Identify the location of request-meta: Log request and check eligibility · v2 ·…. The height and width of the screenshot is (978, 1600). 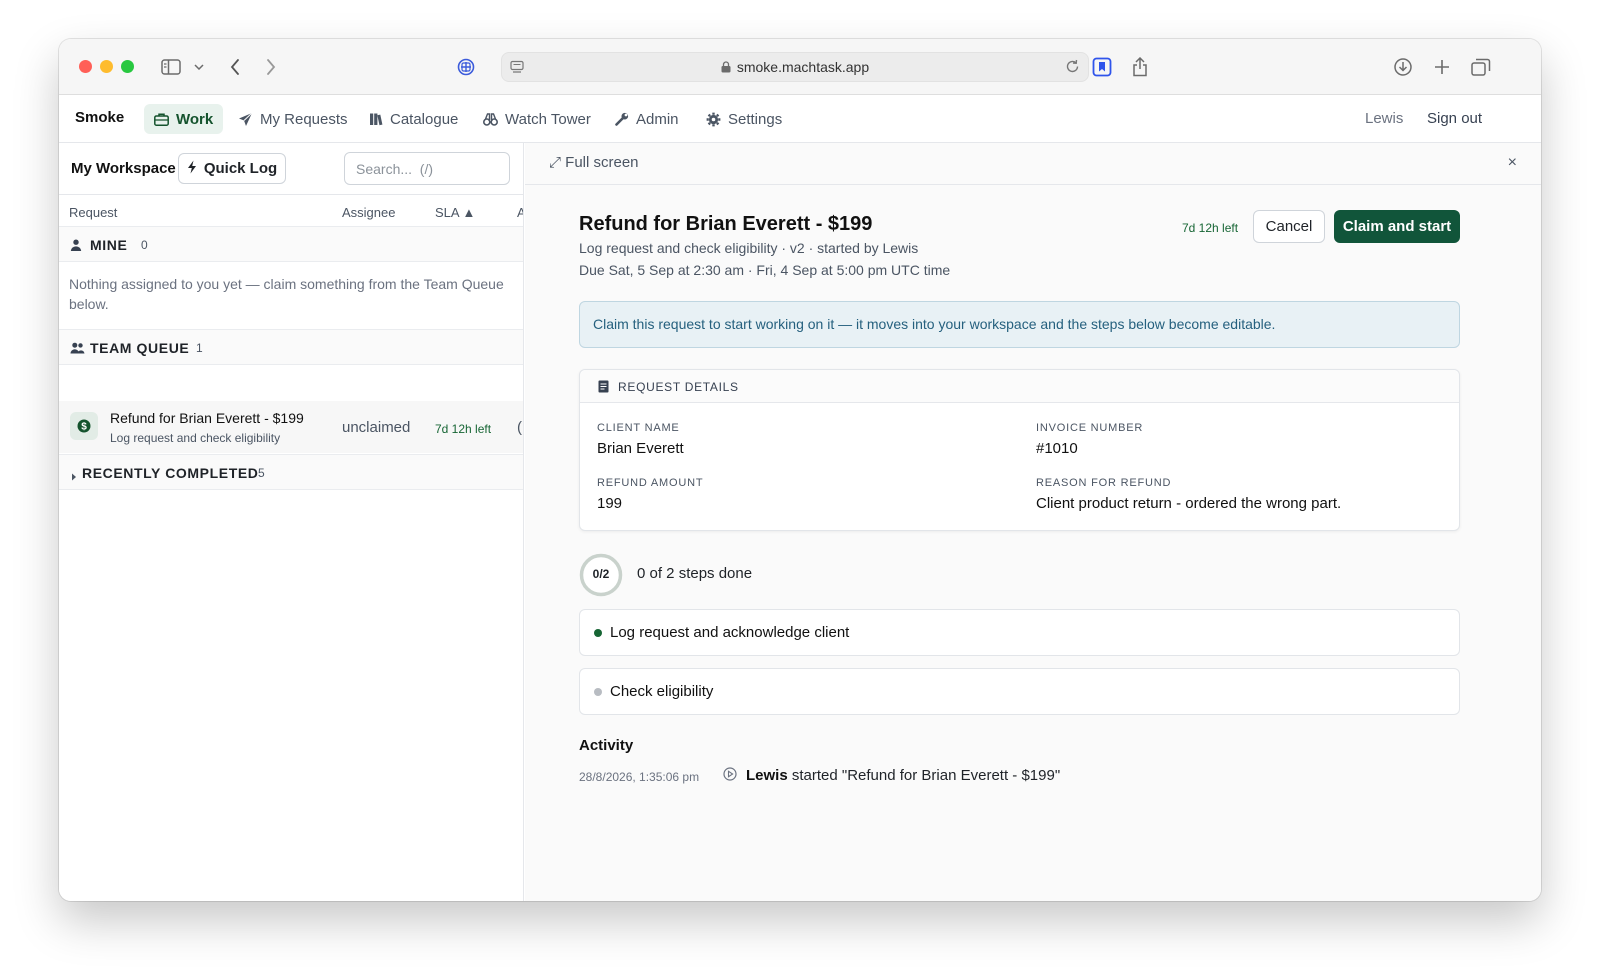
(749, 248).